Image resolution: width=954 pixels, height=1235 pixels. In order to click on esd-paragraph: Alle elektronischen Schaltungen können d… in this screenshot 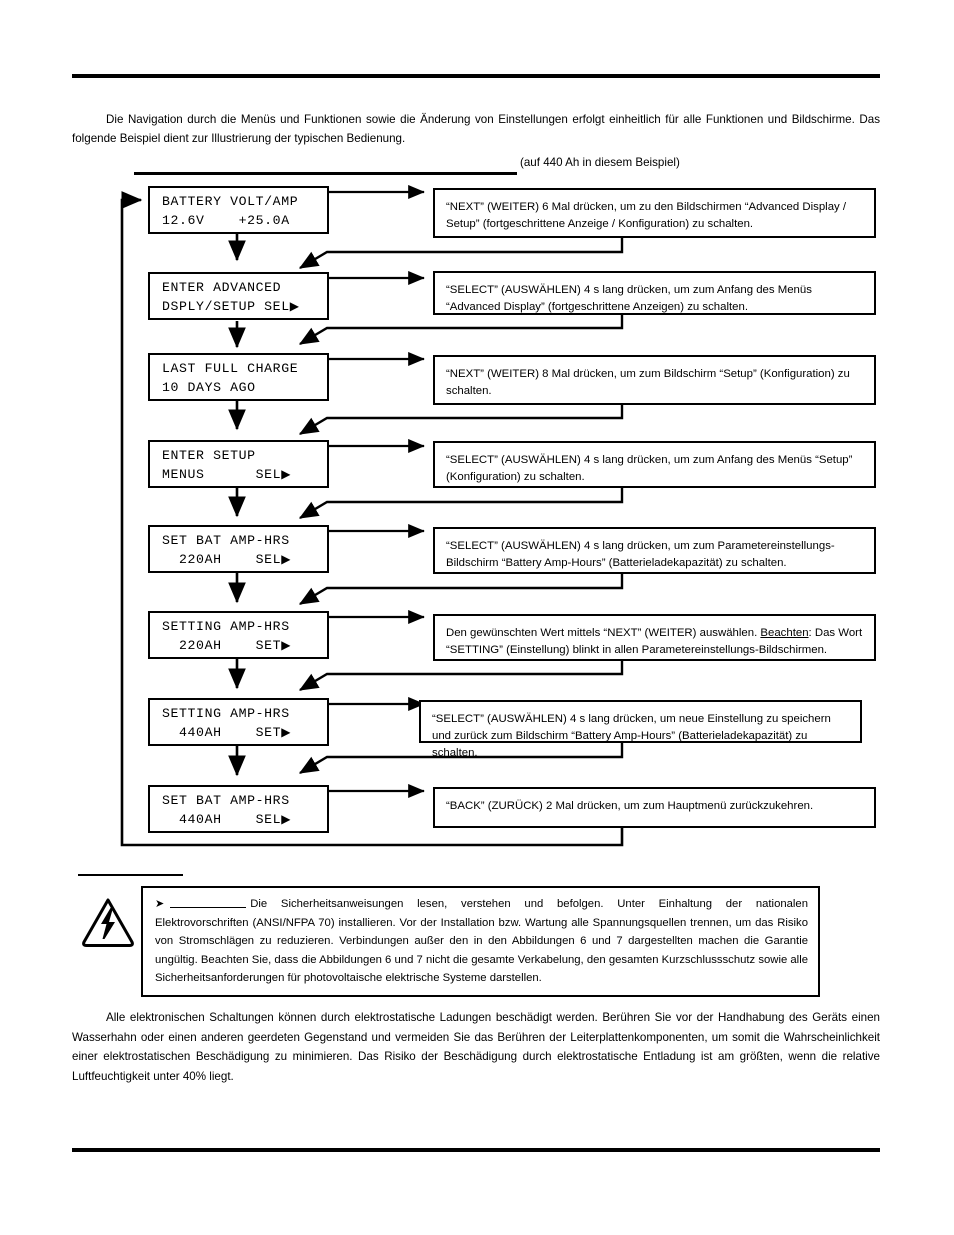, I will do `click(476, 1047)`.